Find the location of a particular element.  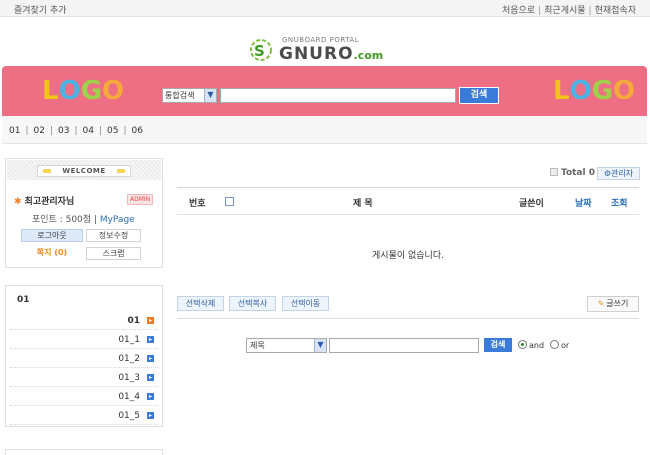

pencil-icon: ✎ is located at coordinates (601, 303).